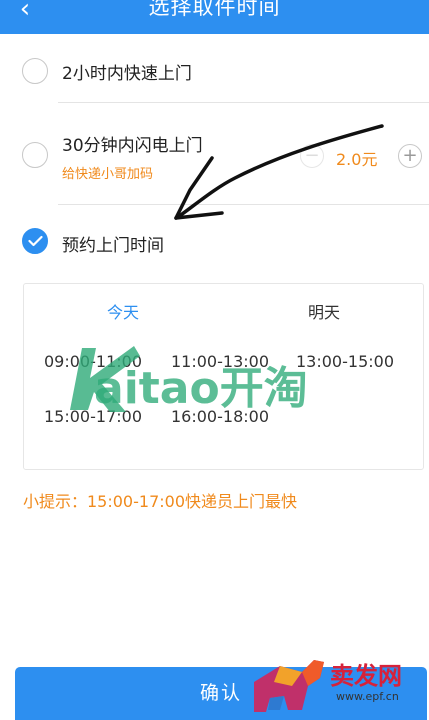 Image resolution: width=429 pixels, height=720 pixels. I want to click on confirm-button: 确认, so click(221, 693).